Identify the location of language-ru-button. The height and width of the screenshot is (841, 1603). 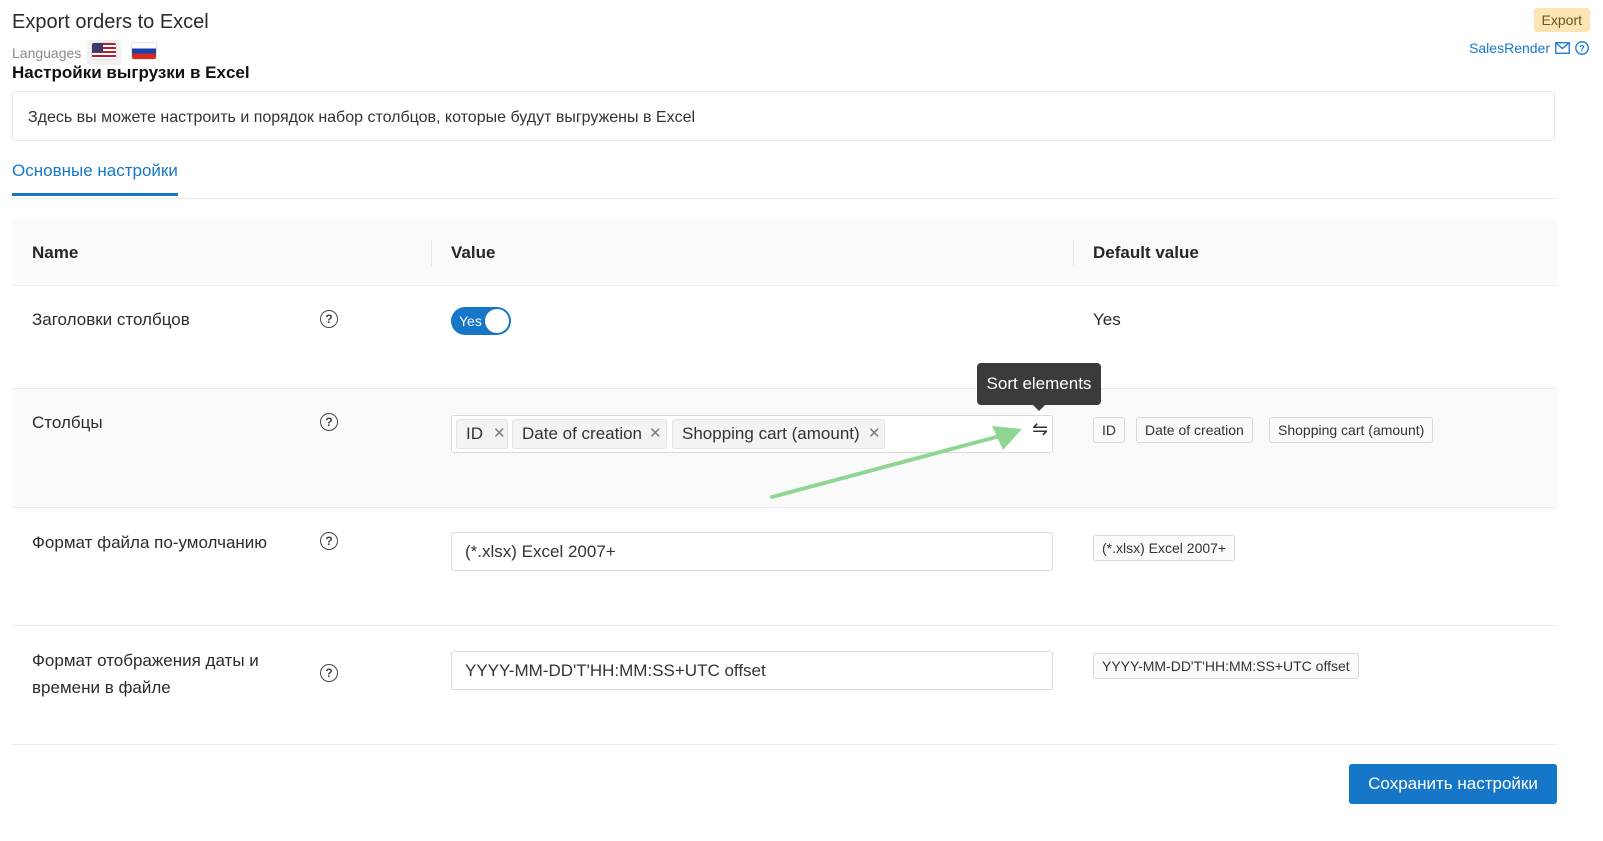
(144, 52).